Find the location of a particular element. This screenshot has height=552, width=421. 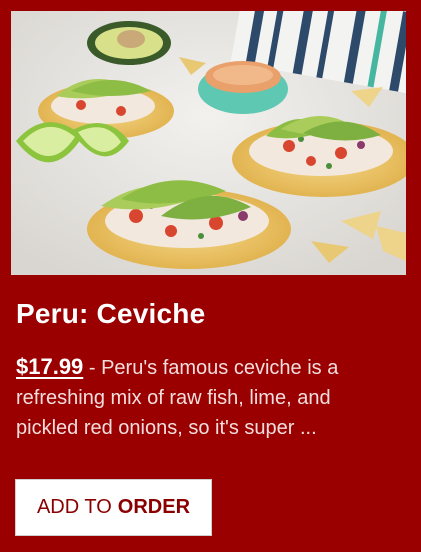

add-to-order-label-prefix: ADD TO is located at coordinates (74, 507).